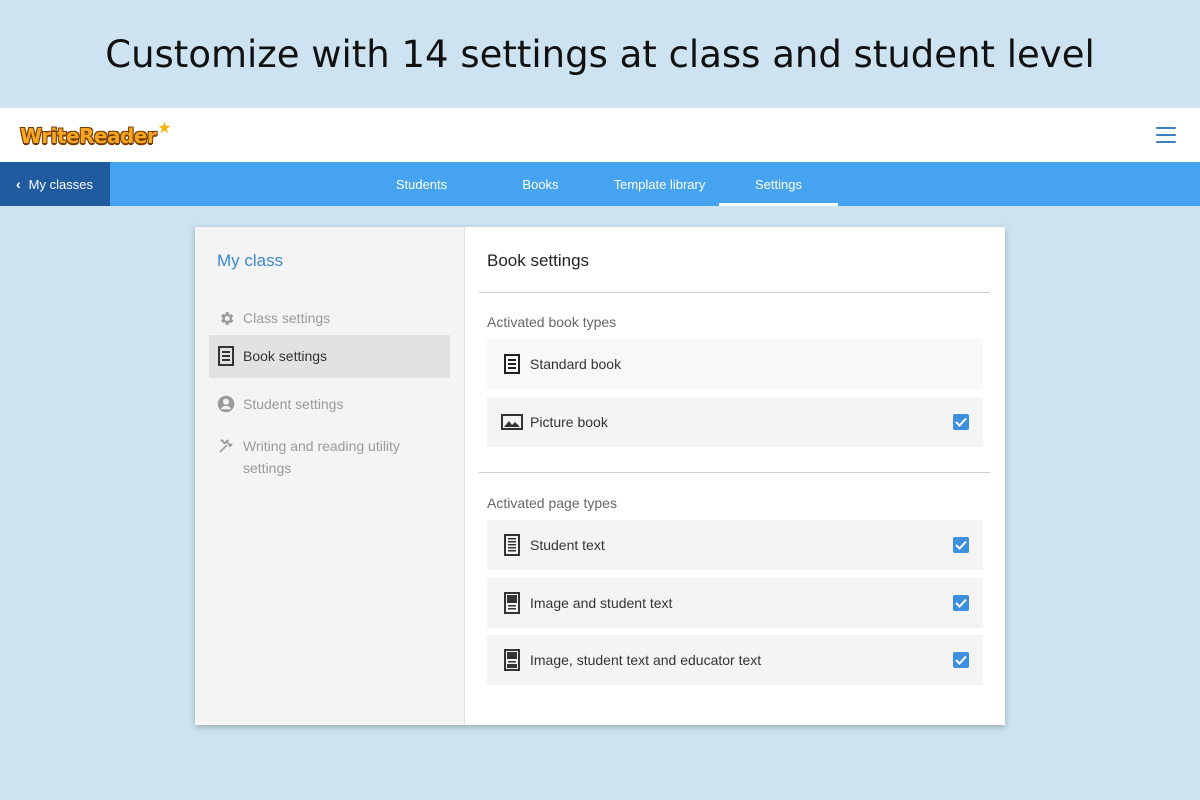  What do you see at coordinates (226, 404) in the screenshot?
I see `user-icon` at bounding box center [226, 404].